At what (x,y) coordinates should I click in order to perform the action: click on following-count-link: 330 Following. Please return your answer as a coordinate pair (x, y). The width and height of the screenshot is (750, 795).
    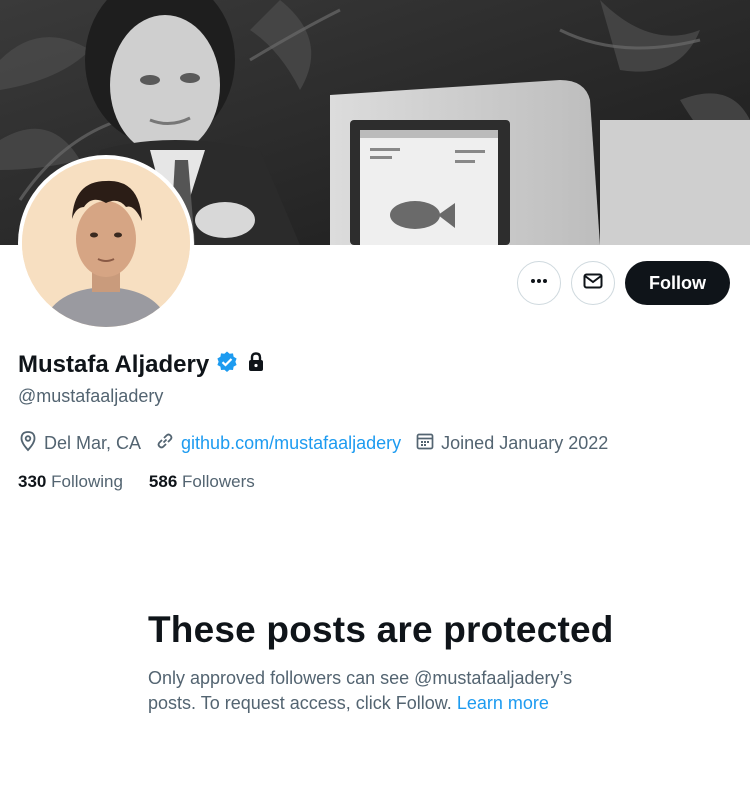
    Looking at the image, I should click on (70, 482).